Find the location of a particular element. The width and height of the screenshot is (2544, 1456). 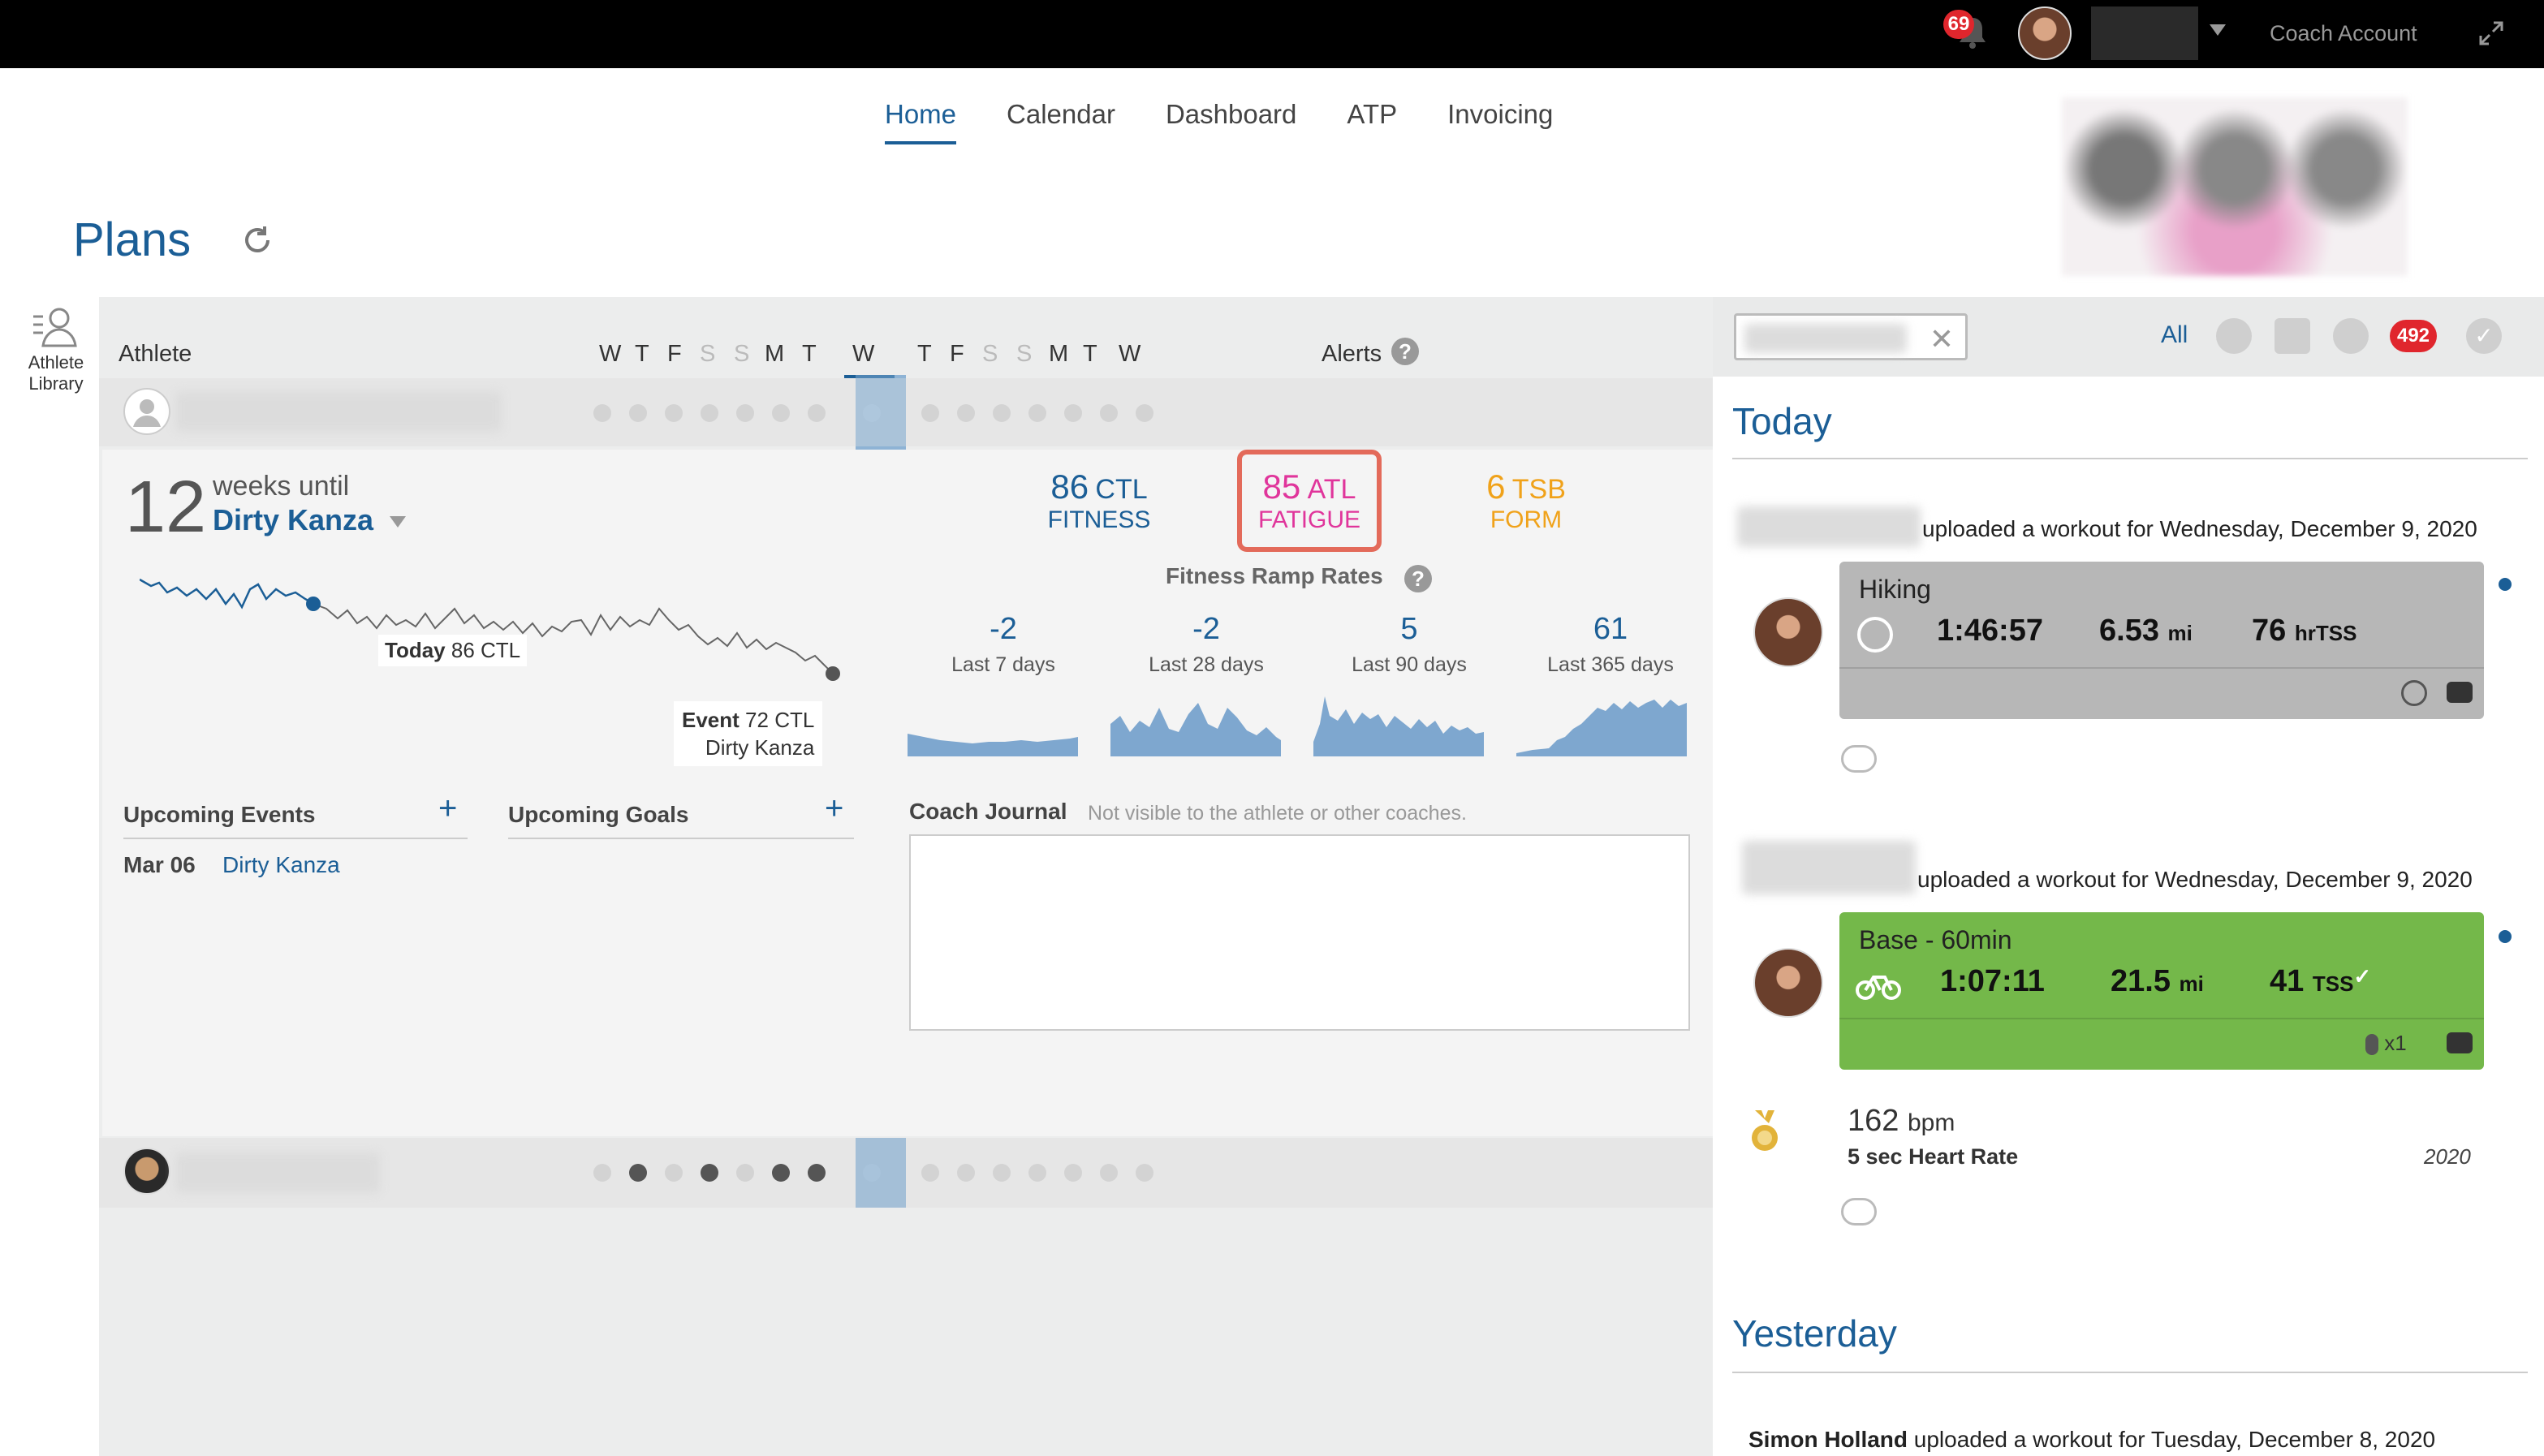

feed-search-input: ✕ is located at coordinates (1851, 337).